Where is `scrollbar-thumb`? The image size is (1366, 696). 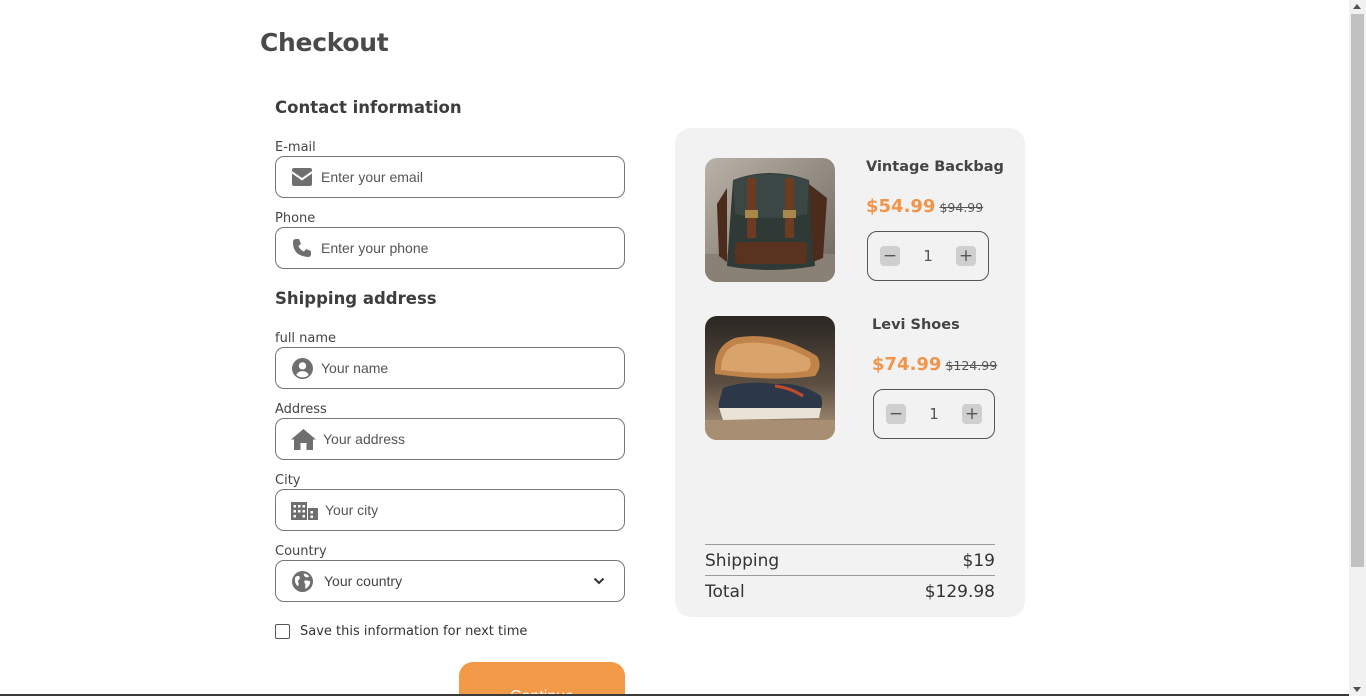 scrollbar-thumb is located at coordinates (1357, 290).